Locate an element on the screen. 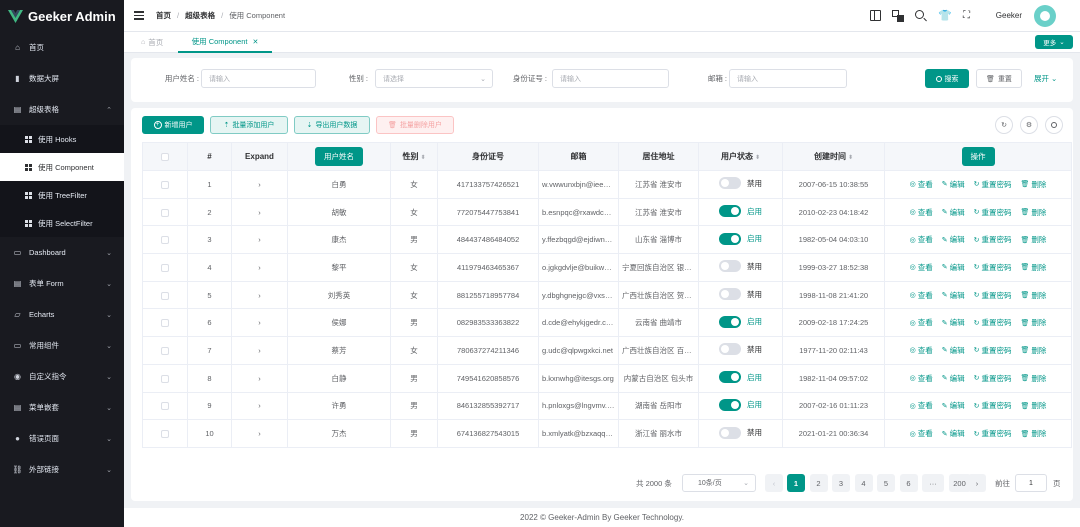 Image resolution: width=1080 pixels, height=527 pixels. more-button: 更多 ⌄ is located at coordinates (1054, 42).